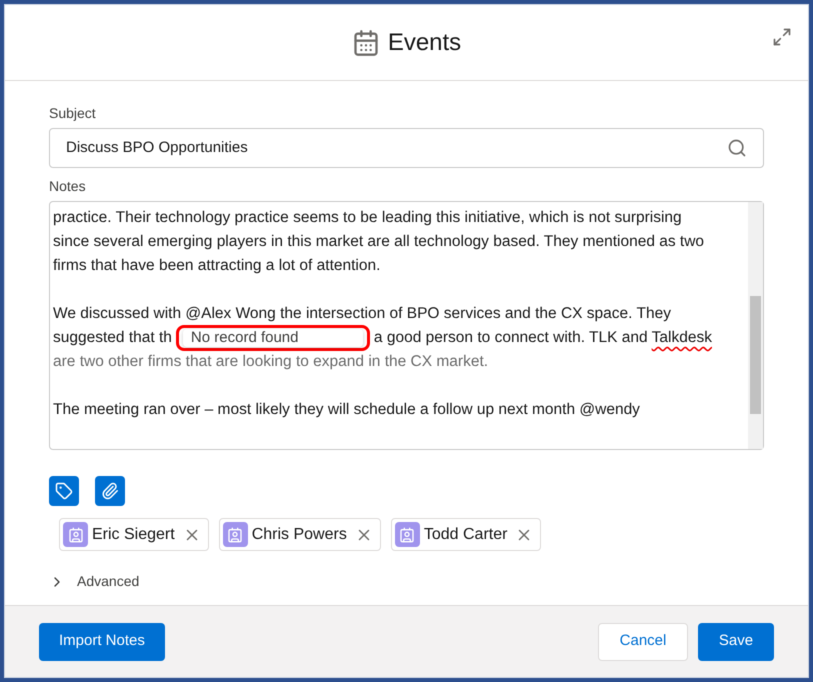 This screenshot has width=813, height=682. What do you see at coordinates (425, 43) in the screenshot?
I see `modal-title: Events` at bounding box center [425, 43].